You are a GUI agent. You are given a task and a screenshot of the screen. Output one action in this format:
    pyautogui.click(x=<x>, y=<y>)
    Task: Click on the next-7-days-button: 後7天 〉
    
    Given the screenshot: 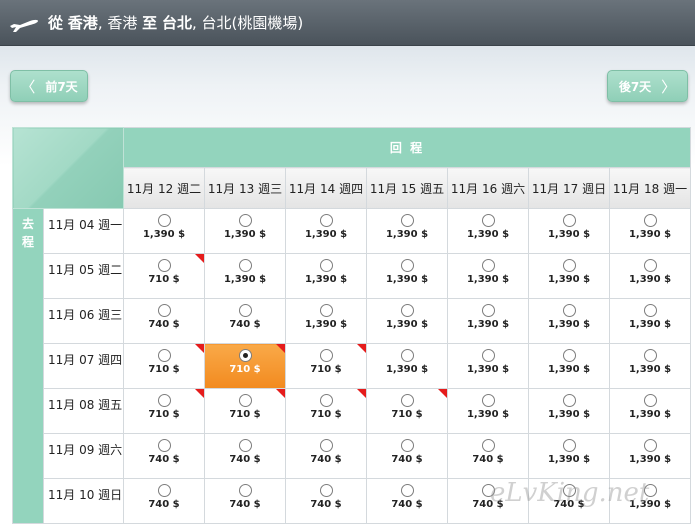 What is the action you would take?
    pyautogui.click(x=647, y=86)
    